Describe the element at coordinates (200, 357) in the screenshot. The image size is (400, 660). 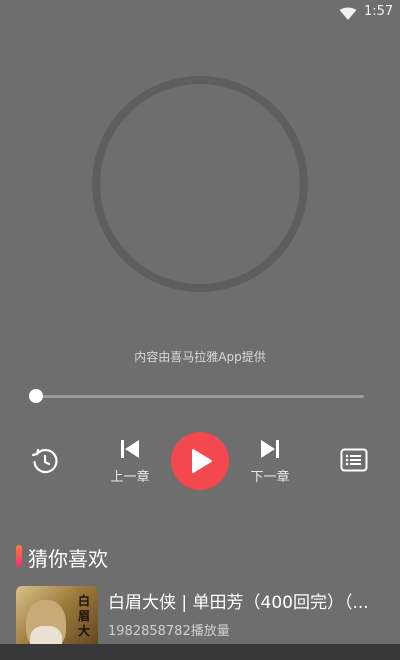
I see `content-credit: 内容由喜马拉雅App提供` at that location.